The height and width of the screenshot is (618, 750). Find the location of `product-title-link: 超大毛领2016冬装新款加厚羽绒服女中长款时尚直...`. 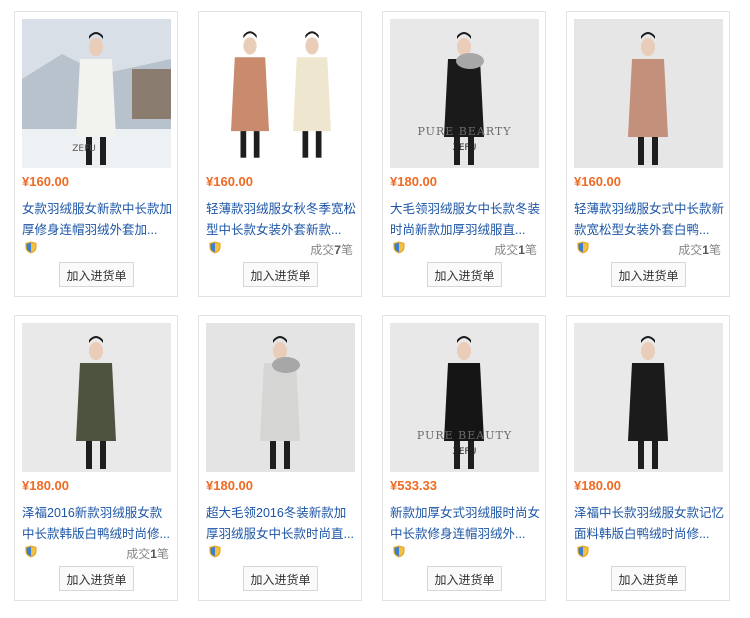

product-title-link: 超大毛领2016冬装新款加厚羽绒服女中长款时尚直... is located at coordinates (281, 524).